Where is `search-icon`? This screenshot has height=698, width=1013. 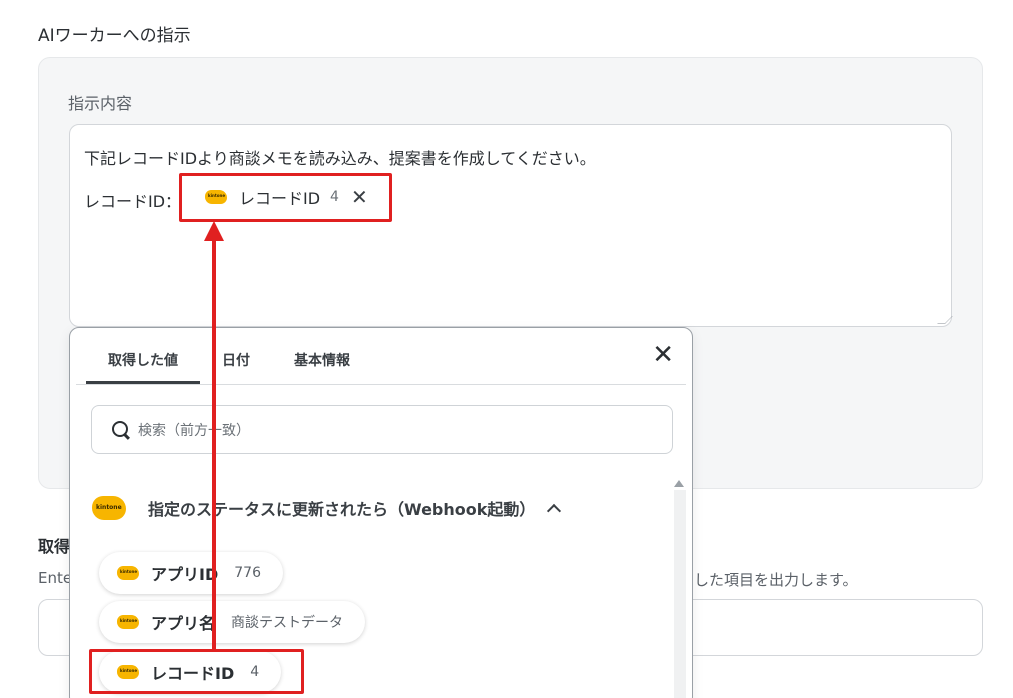
search-icon is located at coordinates (121, 429).